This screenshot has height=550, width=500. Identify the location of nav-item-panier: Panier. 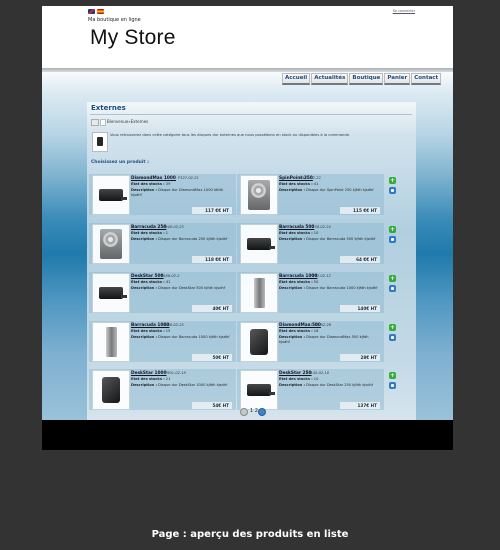
(397, 79).